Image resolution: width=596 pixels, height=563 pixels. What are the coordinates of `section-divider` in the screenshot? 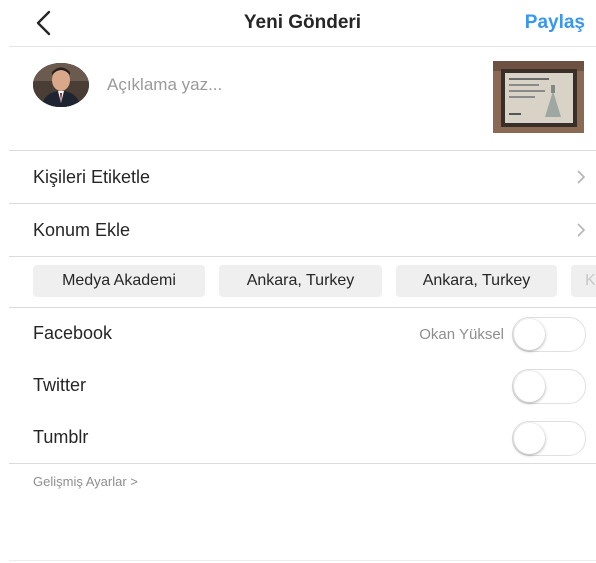 It's located at (302, 463).